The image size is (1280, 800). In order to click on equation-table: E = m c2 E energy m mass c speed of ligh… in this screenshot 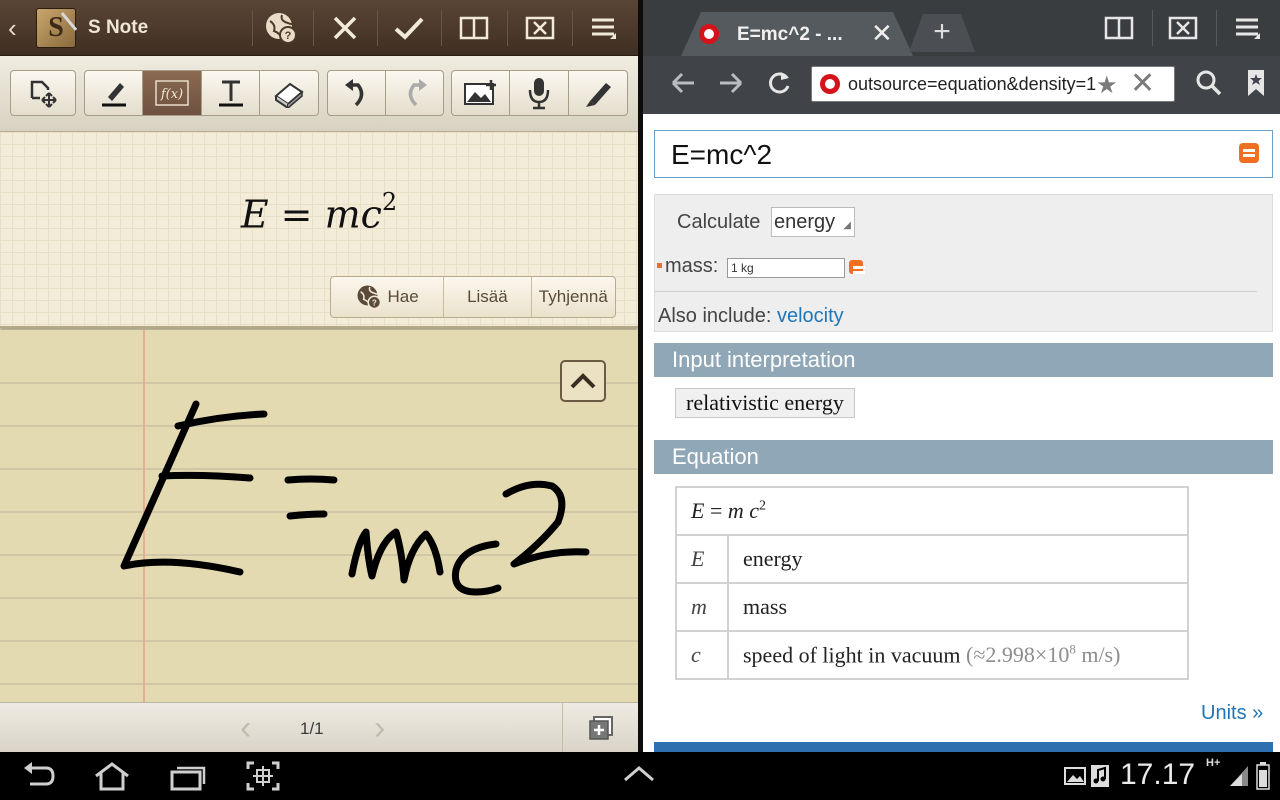, I will do `click(932, 583)`.